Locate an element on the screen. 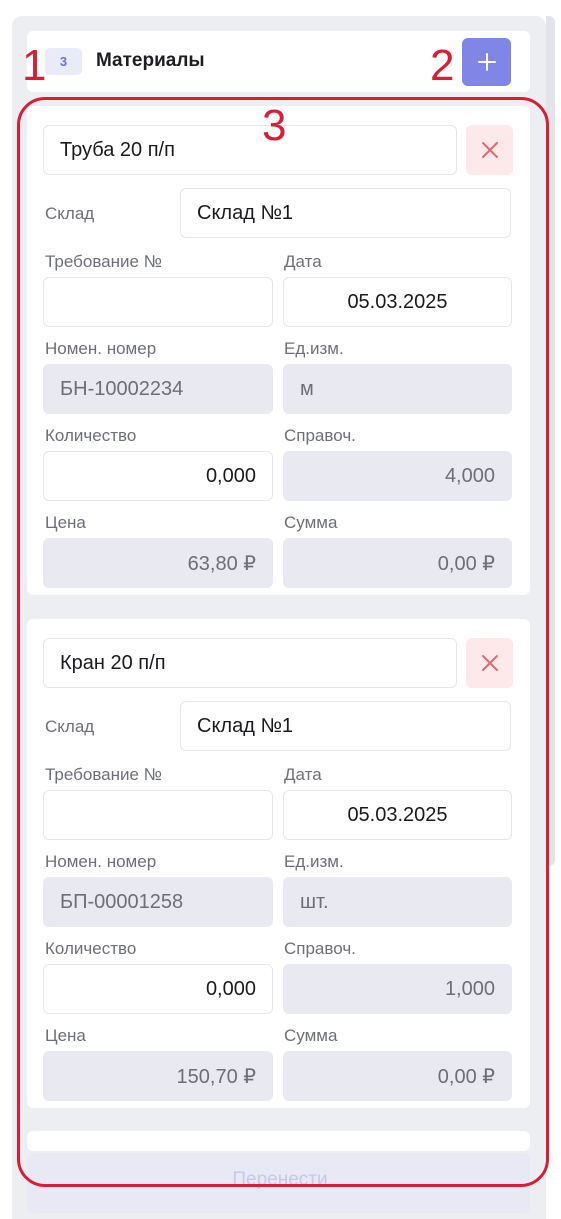 Image resolution: width=561 pixels, height=1219 pixels. material-name-field: Труба 20 п/п is located at coordinates (250, 150).